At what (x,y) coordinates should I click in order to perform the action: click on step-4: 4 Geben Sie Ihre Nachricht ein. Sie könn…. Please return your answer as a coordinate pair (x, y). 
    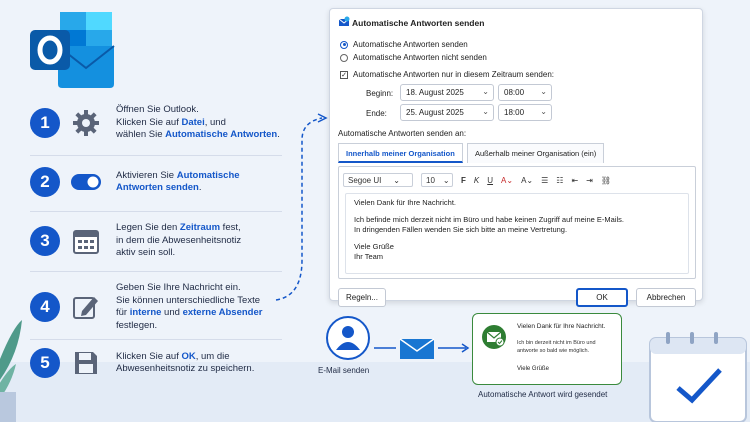
    Looking at the image, I should click on (155, 307).